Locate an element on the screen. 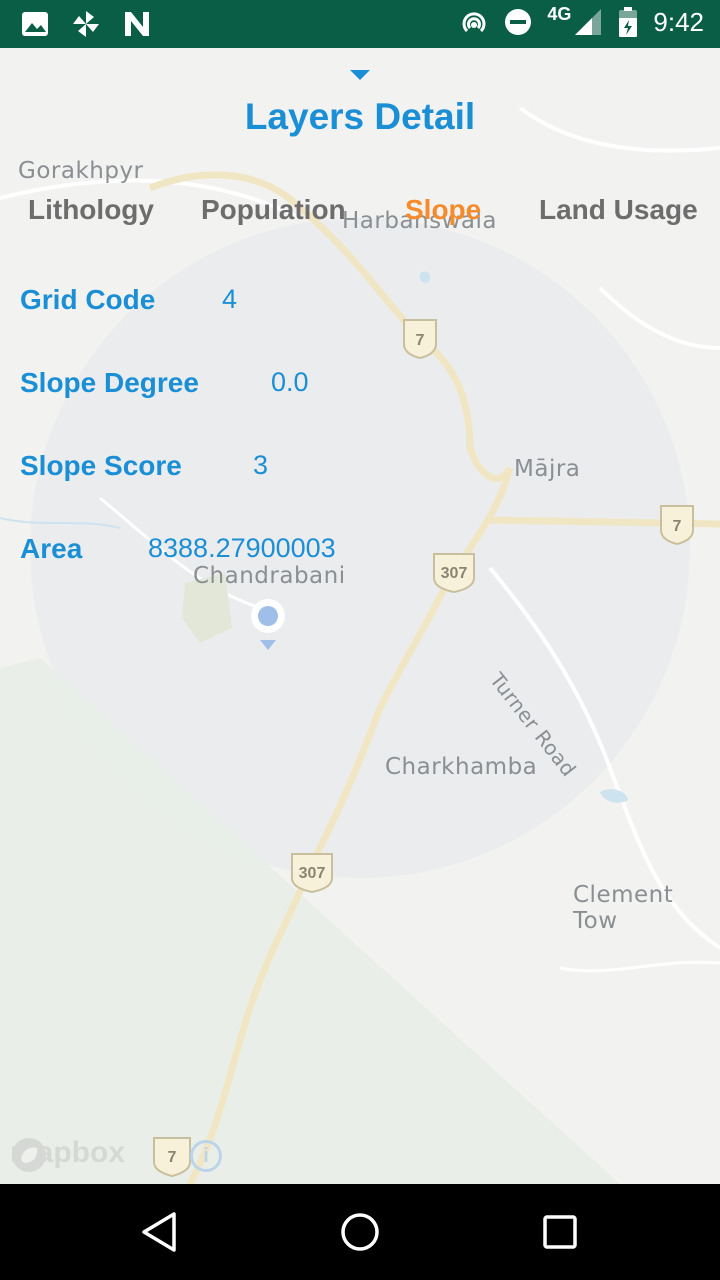  slope-degree-label: Slope Degree is located at coordinates (109, 382).